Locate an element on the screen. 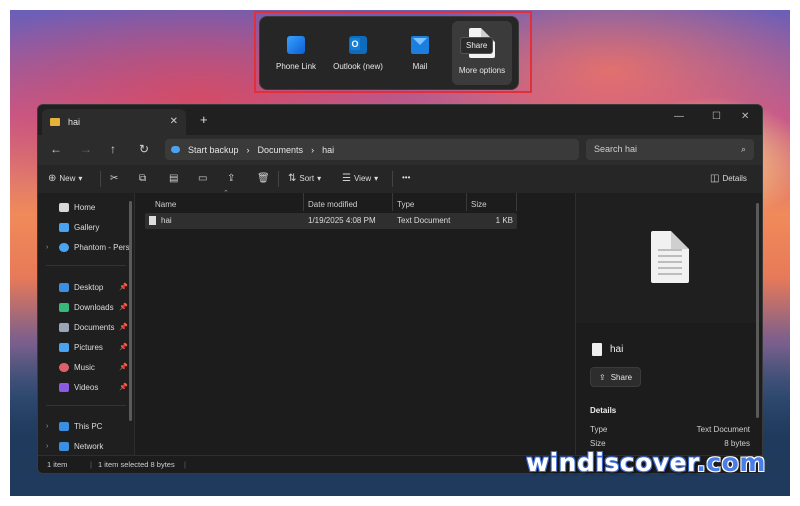 The height and width of the screenshot is (506, 800). paste-icon: ▤ is located at coordinates (173, 178).